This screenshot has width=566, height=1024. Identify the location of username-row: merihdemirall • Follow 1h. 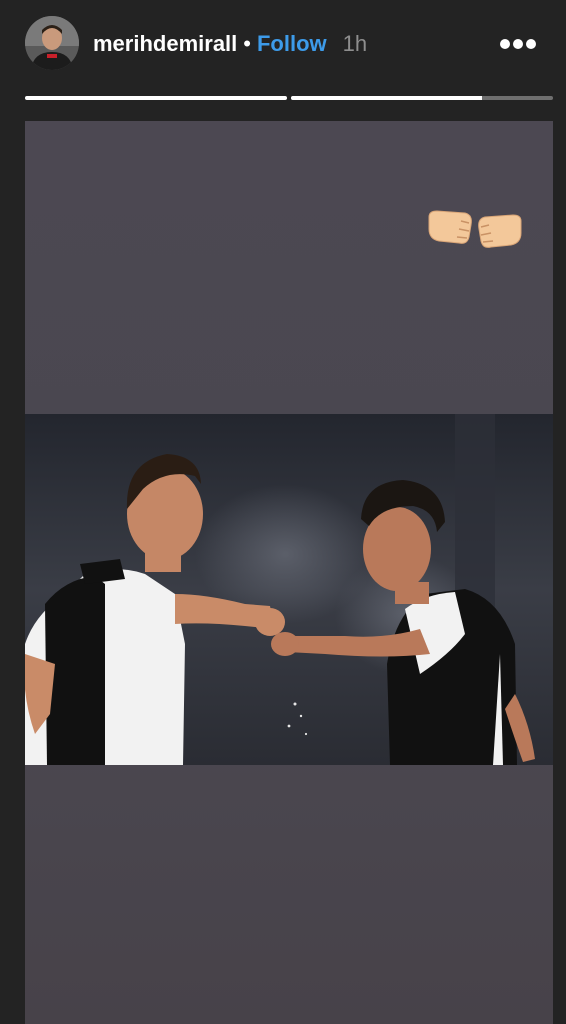
(230, 44).